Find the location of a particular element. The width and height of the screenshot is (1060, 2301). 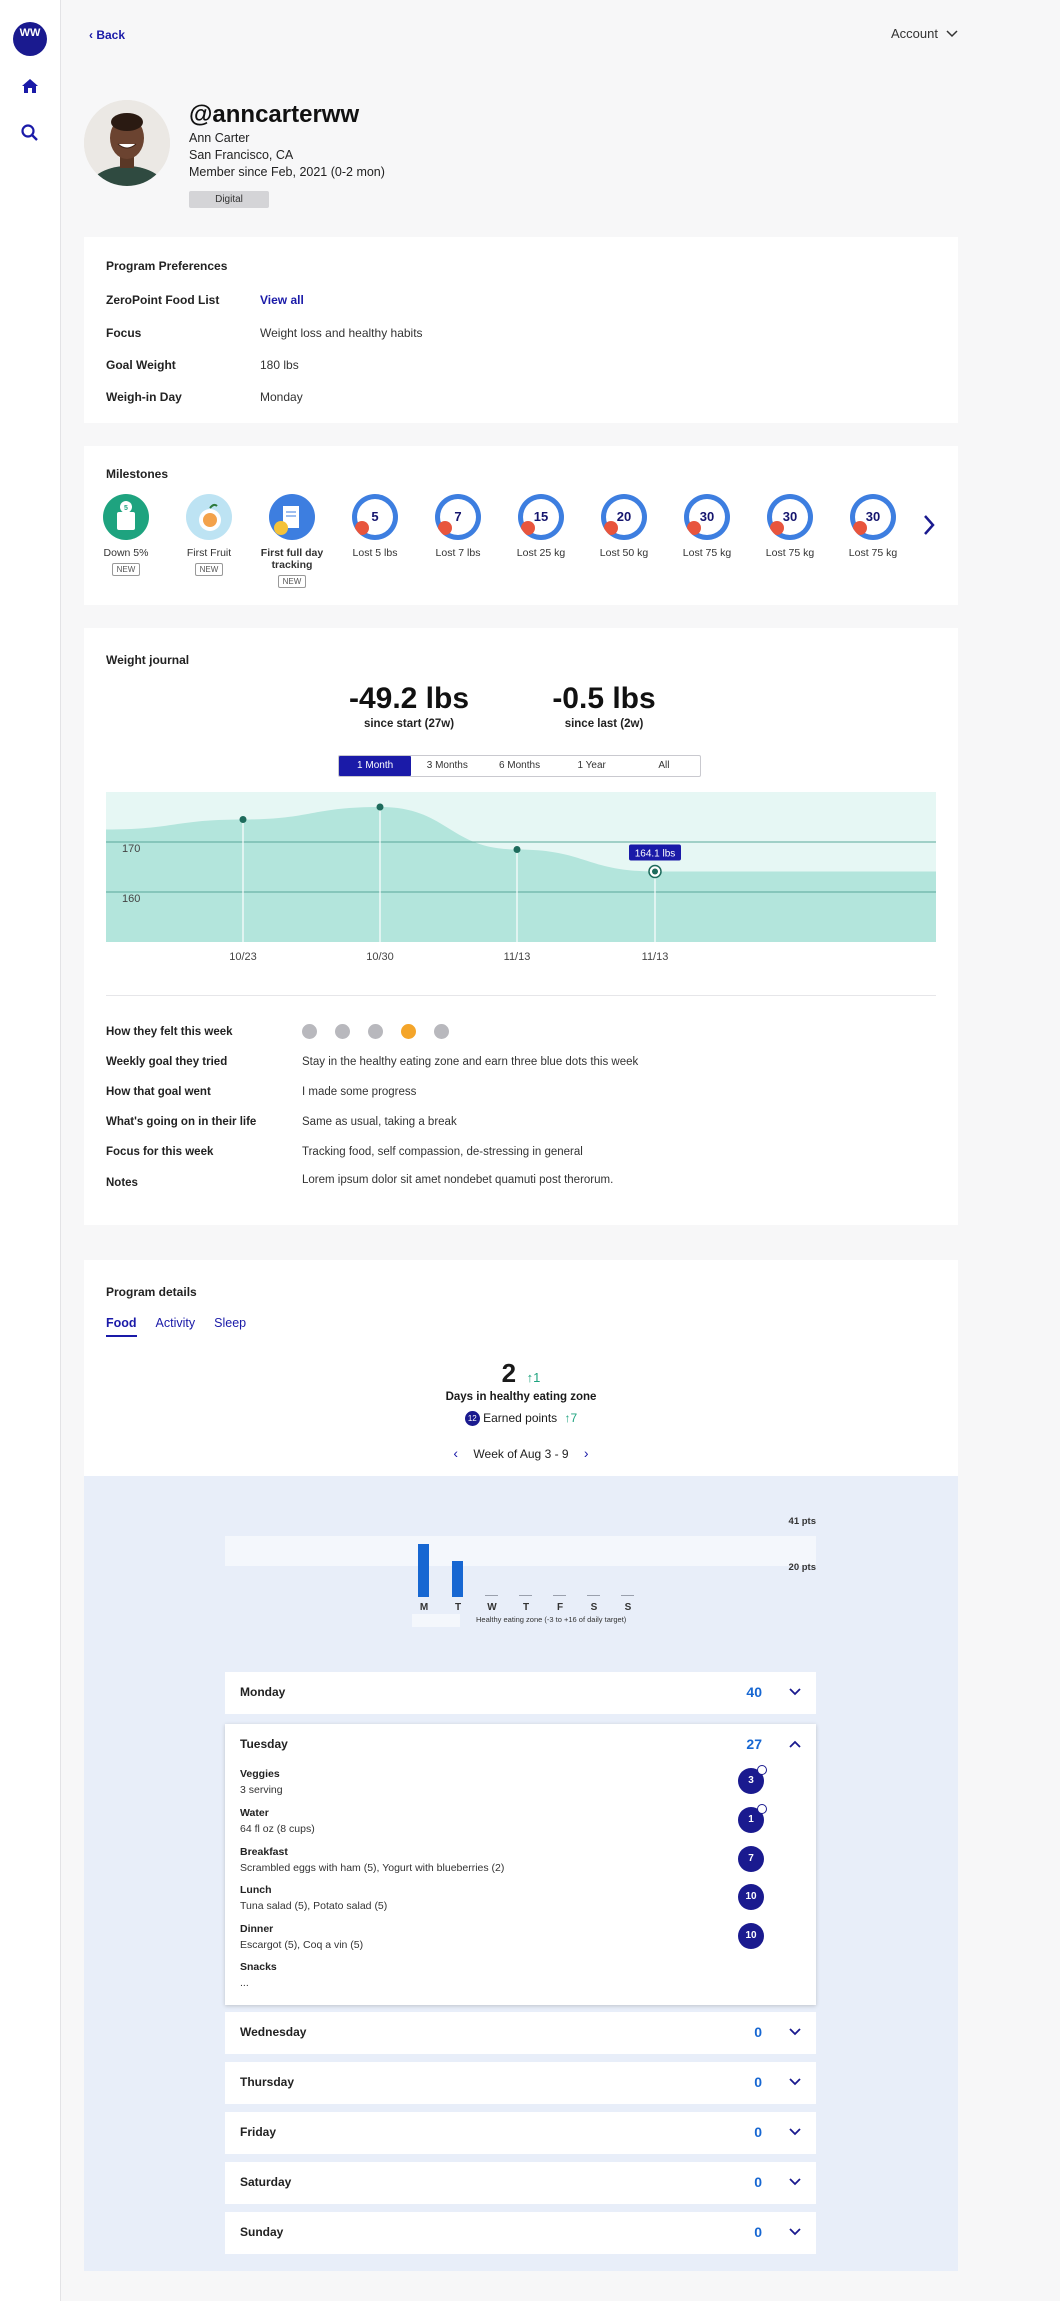

y-tick-label: 160 is located at coordinates (131, 899).